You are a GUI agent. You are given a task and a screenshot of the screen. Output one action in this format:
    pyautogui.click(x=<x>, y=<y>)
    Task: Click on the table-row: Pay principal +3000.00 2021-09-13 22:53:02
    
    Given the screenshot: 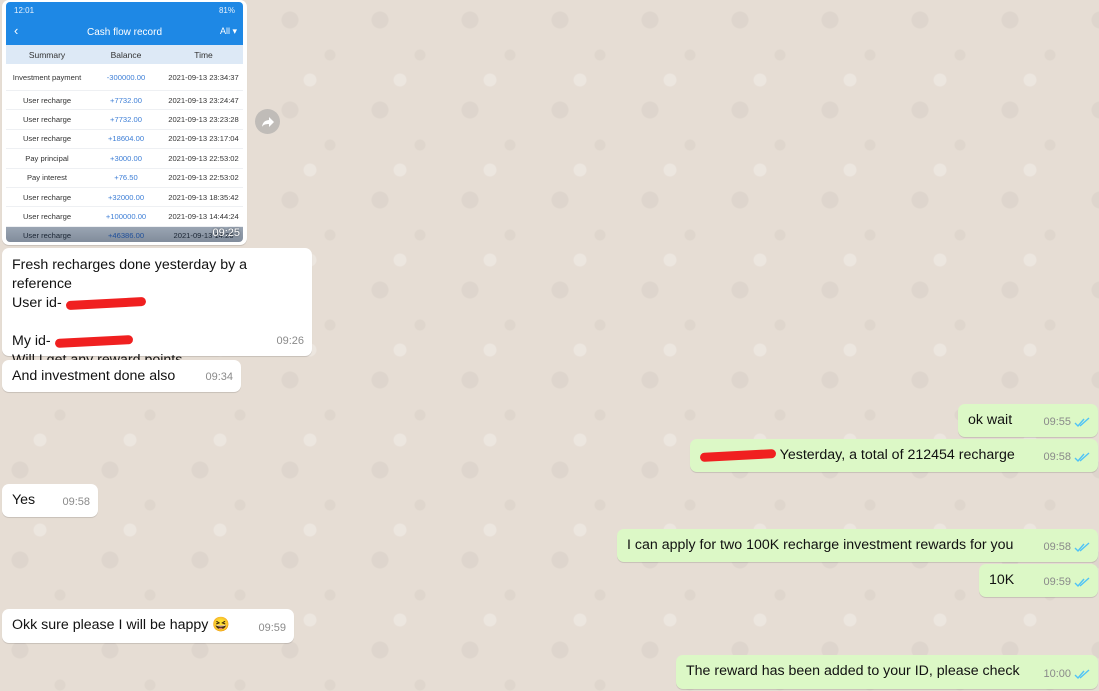 What is the action you would take?
    pyautogui.click(x=124, y=159)
    